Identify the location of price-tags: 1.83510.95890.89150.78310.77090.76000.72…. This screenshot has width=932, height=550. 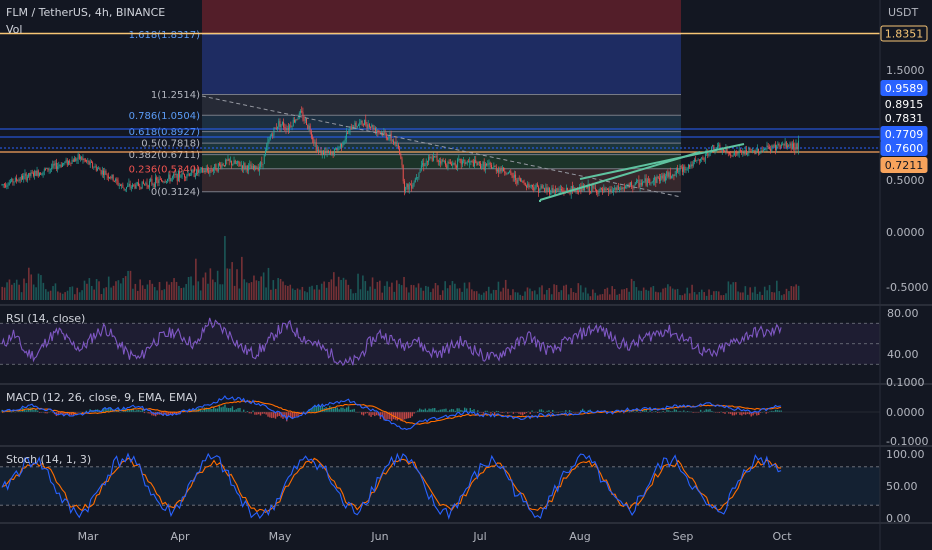
(904, 99).